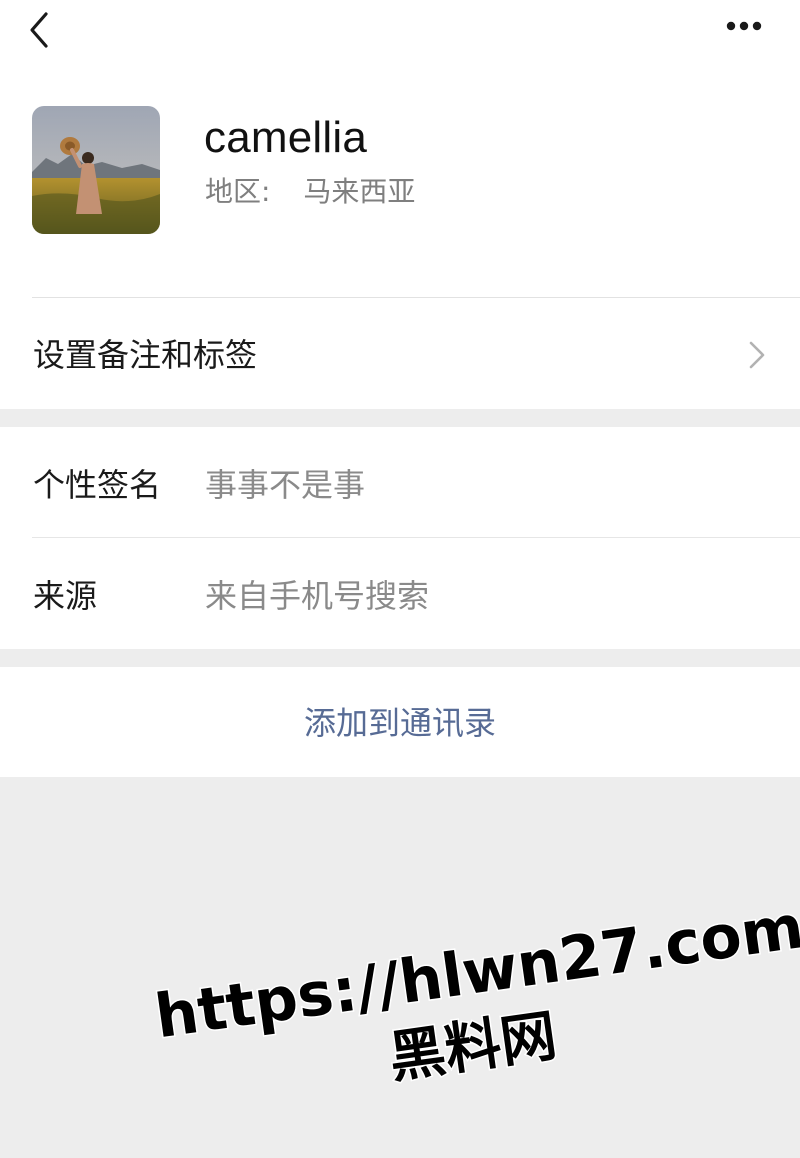  I want to click on chevron-right-icon, so click(757, 355).